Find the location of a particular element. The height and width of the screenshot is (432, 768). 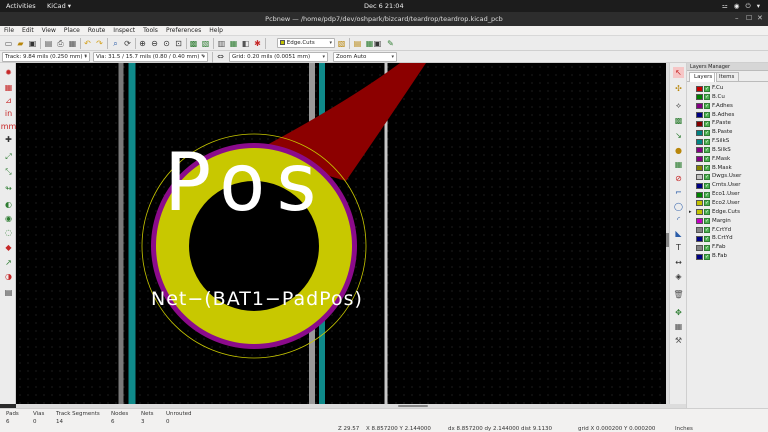

layer-row: ✓ F.Adhes is located at coordinates (728, 106).